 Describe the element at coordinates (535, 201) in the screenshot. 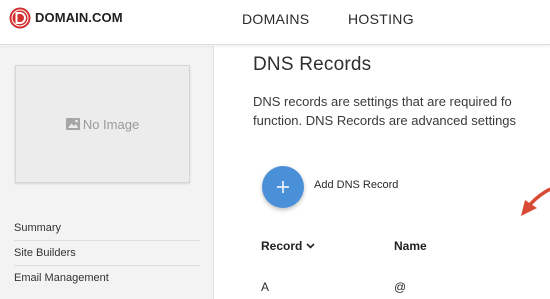

I see `arrow-annotation` at that location.